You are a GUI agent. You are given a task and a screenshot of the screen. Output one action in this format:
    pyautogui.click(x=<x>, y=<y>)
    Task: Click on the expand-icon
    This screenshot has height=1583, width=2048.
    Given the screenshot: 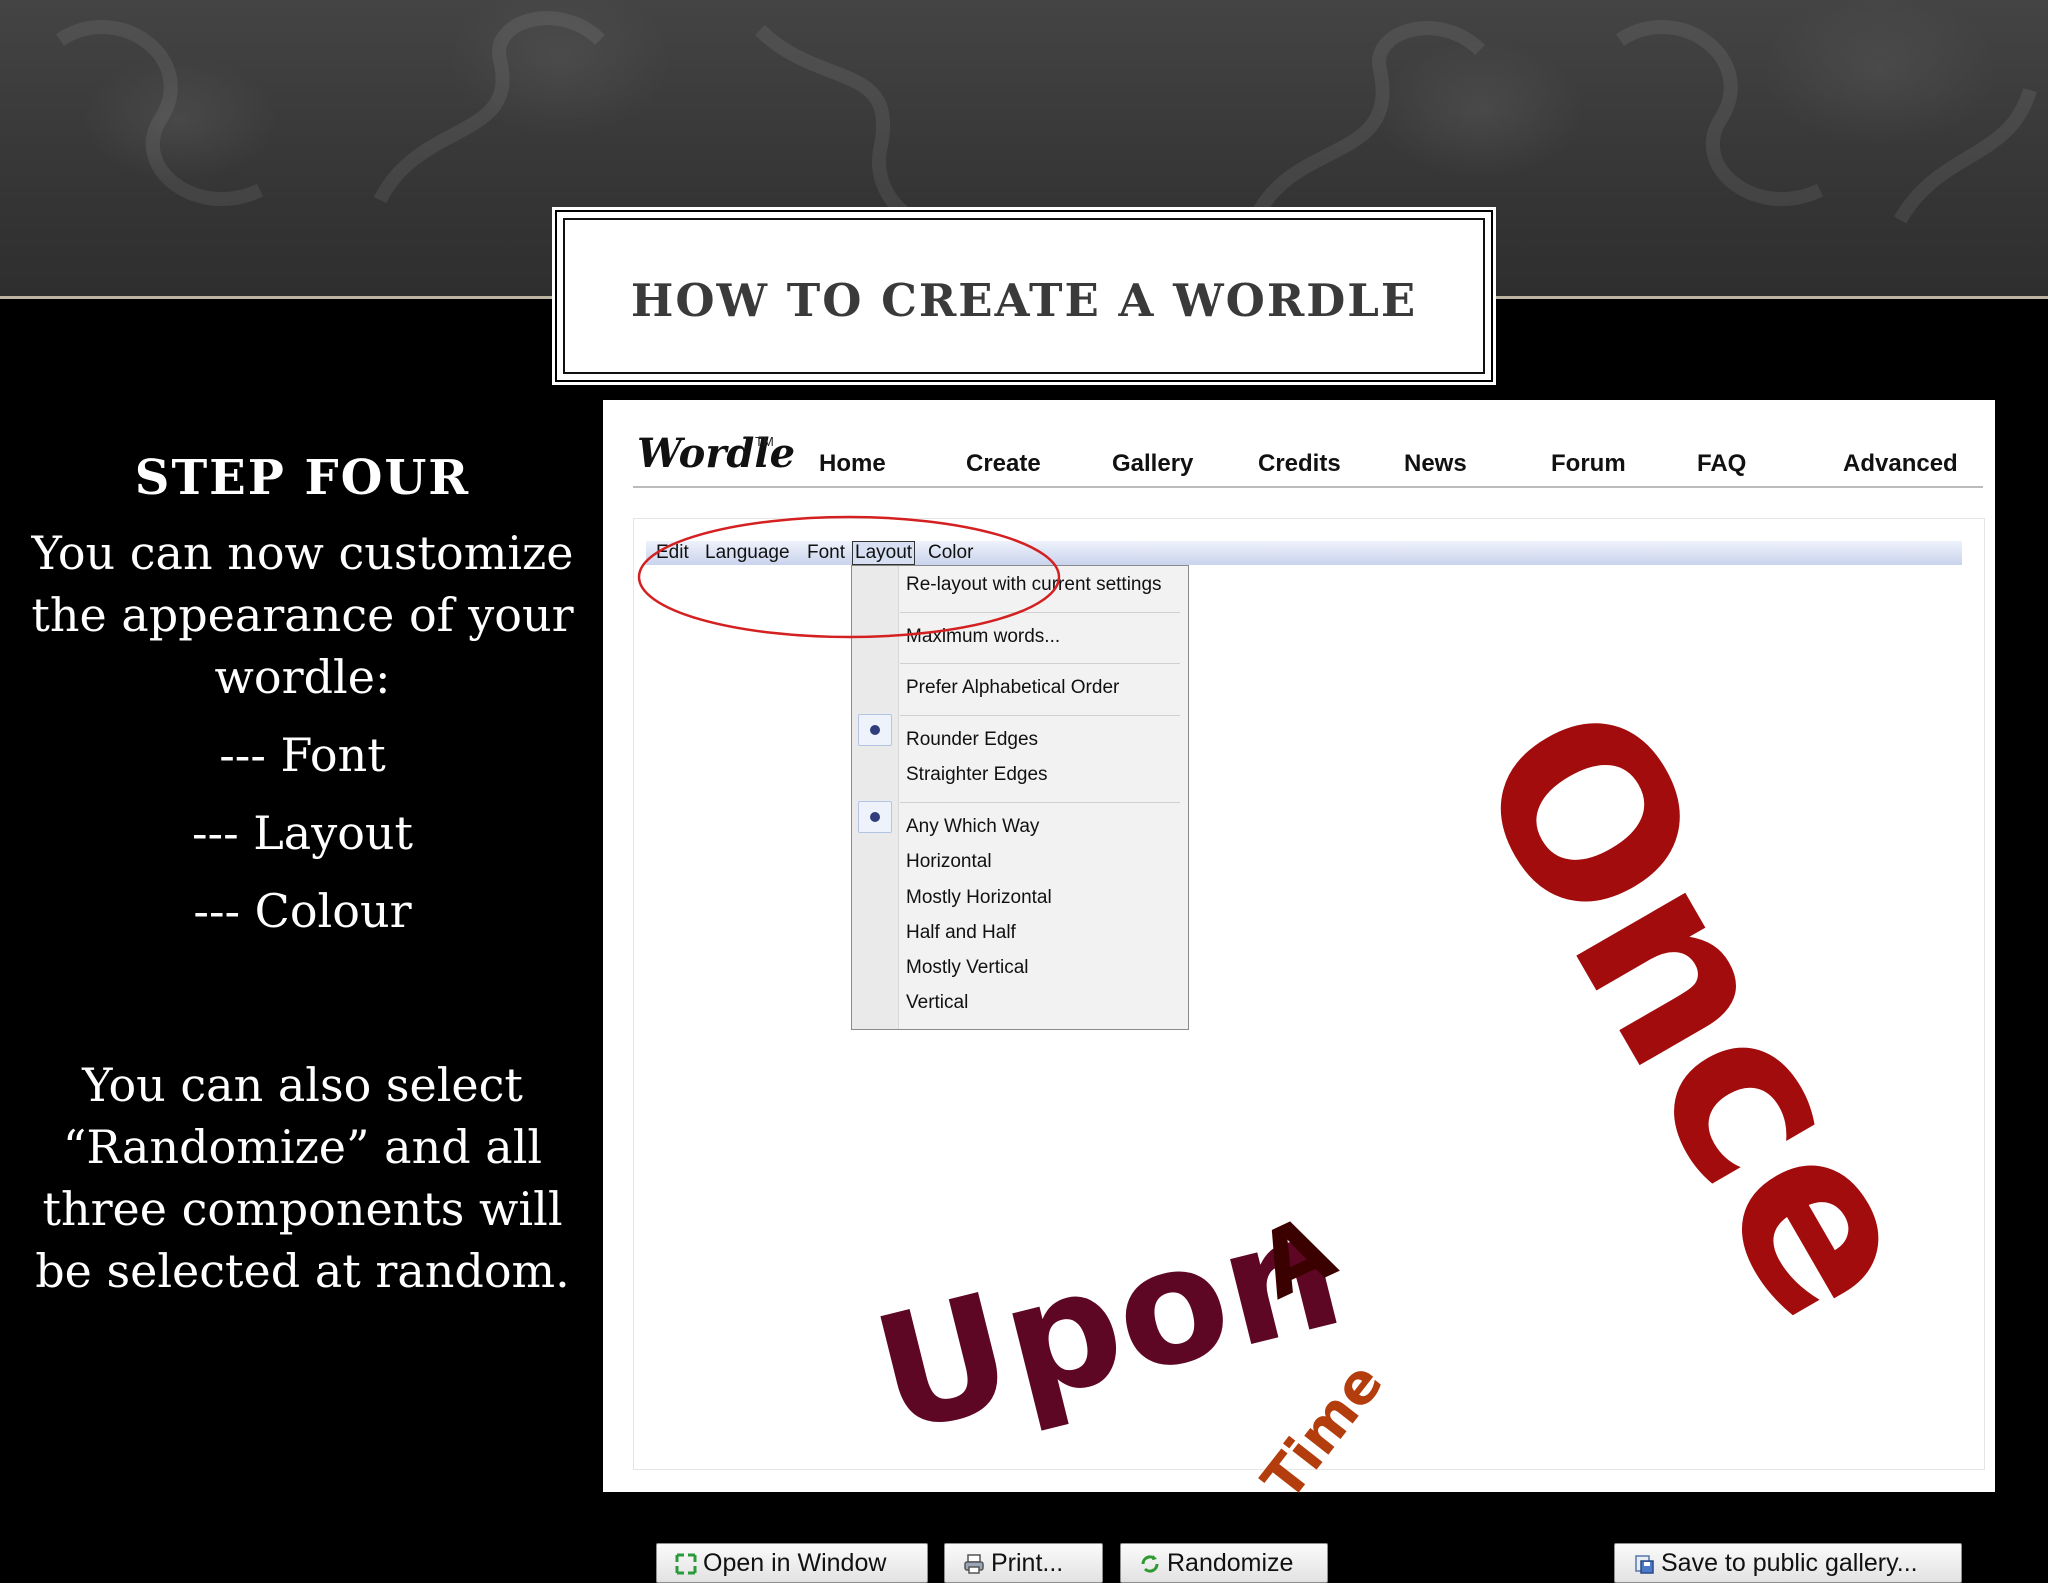 What is the action you would take?
    pyautogui.click(x=686, y=1564)
    